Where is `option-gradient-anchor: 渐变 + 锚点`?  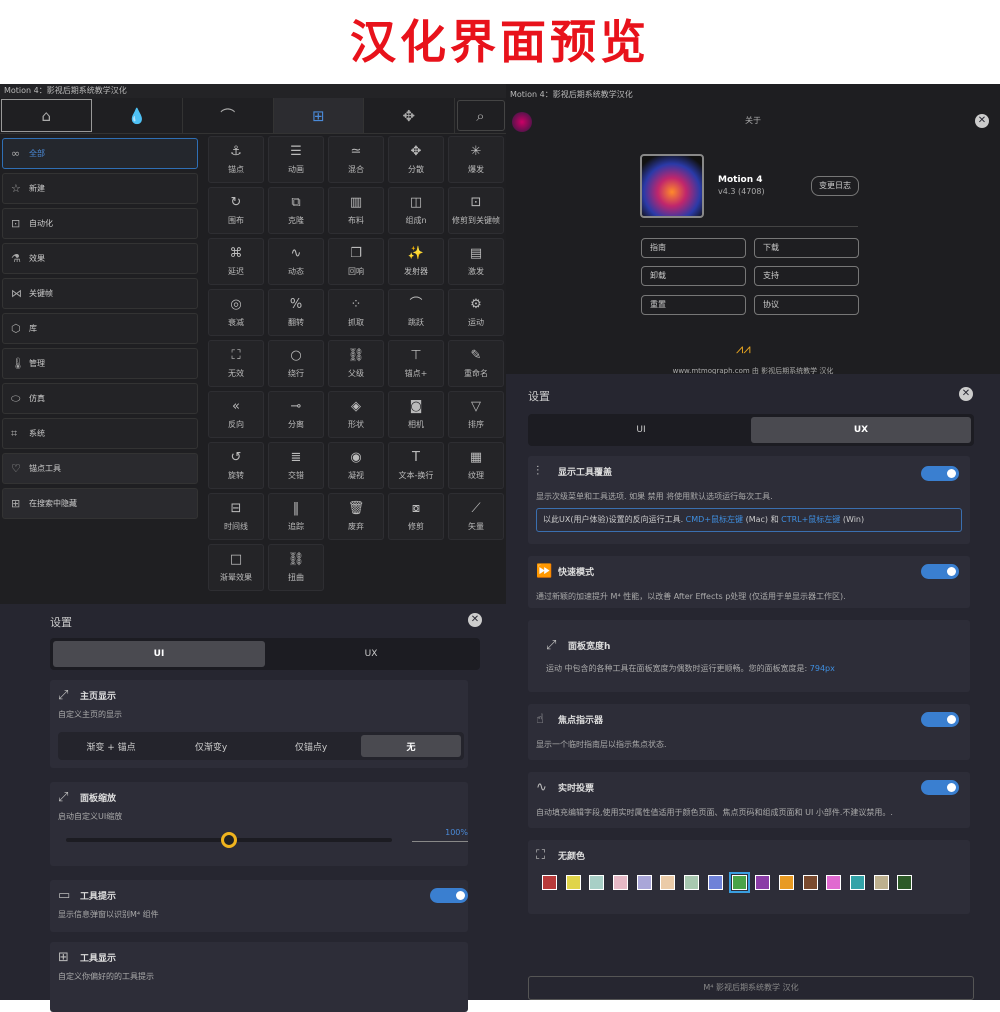 option-gradient-anchor: 渐变 + 锚点 is located at coordinates (111, 746).